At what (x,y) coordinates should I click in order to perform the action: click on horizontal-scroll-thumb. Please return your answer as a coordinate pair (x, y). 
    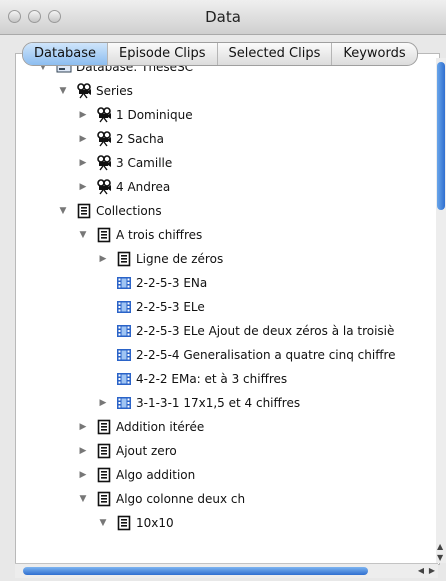
    Looking at the image, I should click on (195, 571).